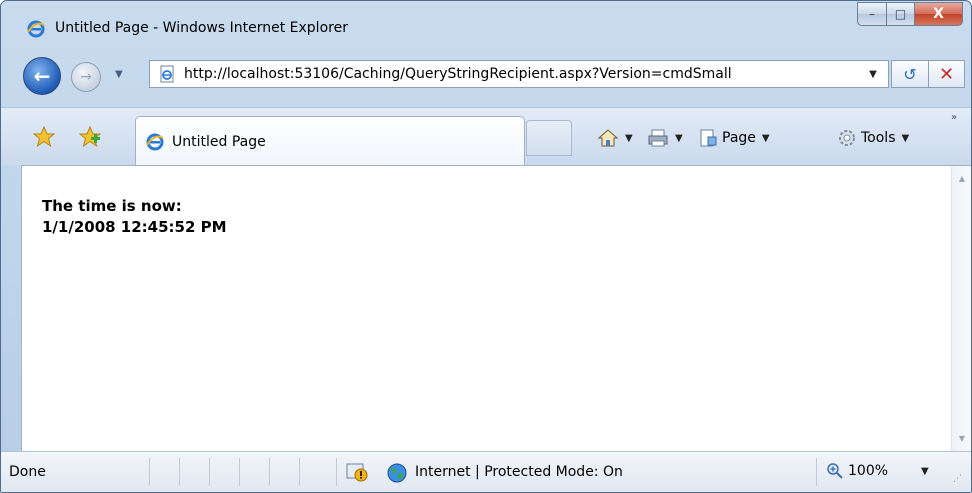 This screenshot has height=493, width=972. What do you see at coordinates (134, 217) in the screenshot?
I see `page-content: The time is now: 1/1/2008 12:45:52 PM` at bounding box center [134, 217].